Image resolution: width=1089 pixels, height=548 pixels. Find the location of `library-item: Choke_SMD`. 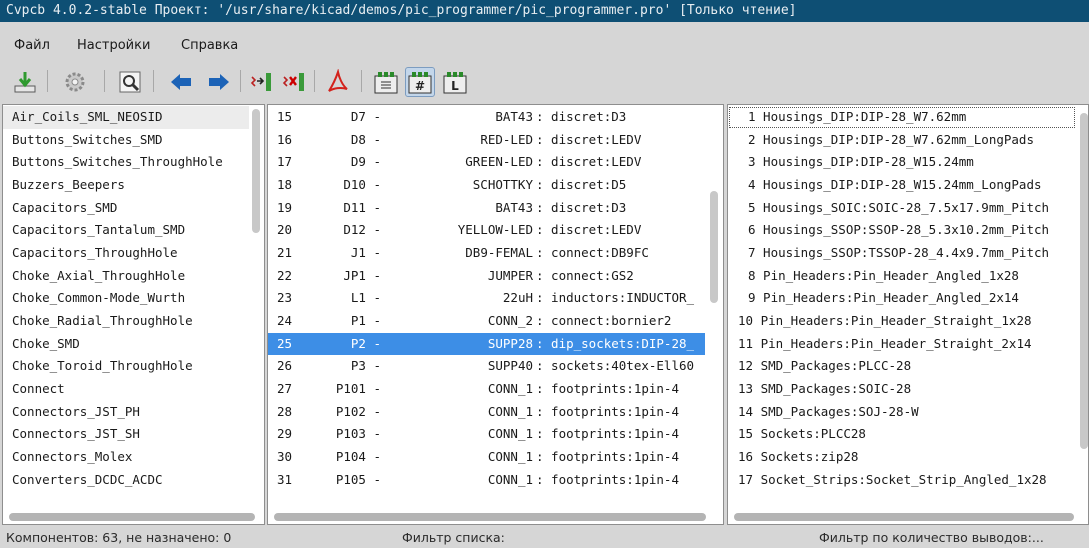

library-item: Choke_SMD is located at coordinates (126, 344).